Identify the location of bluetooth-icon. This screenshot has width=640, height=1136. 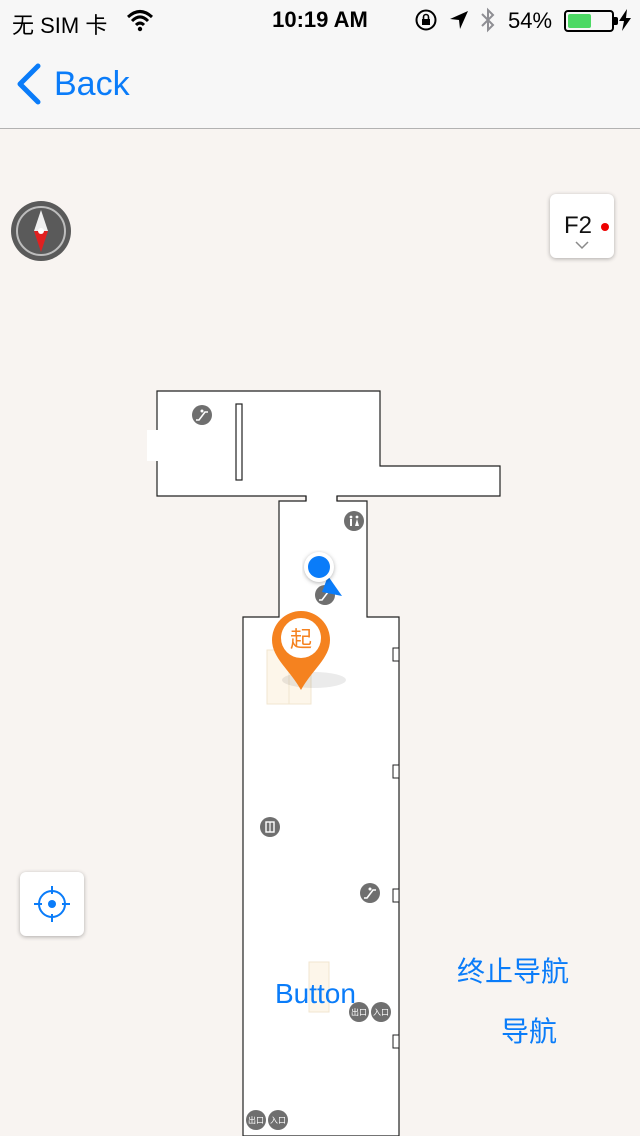
(488, 20).